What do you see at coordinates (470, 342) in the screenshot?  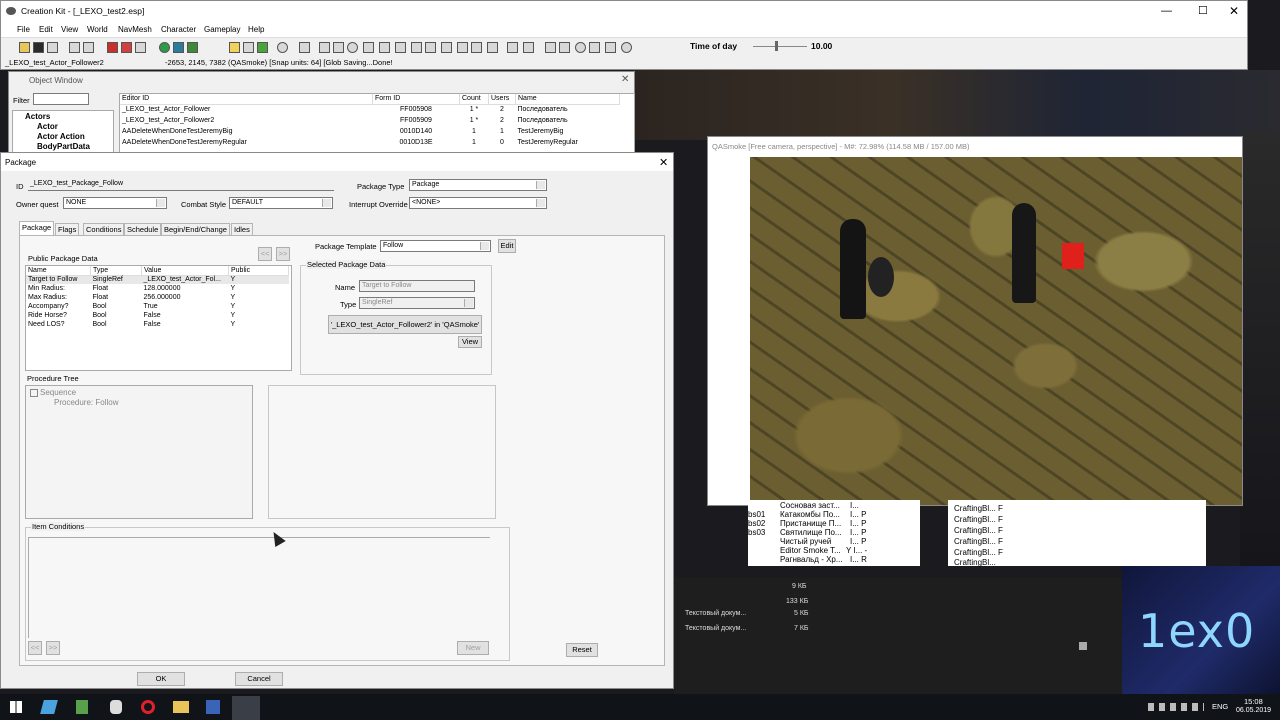 I see `view-button: View` at bounding box center [470, 342].